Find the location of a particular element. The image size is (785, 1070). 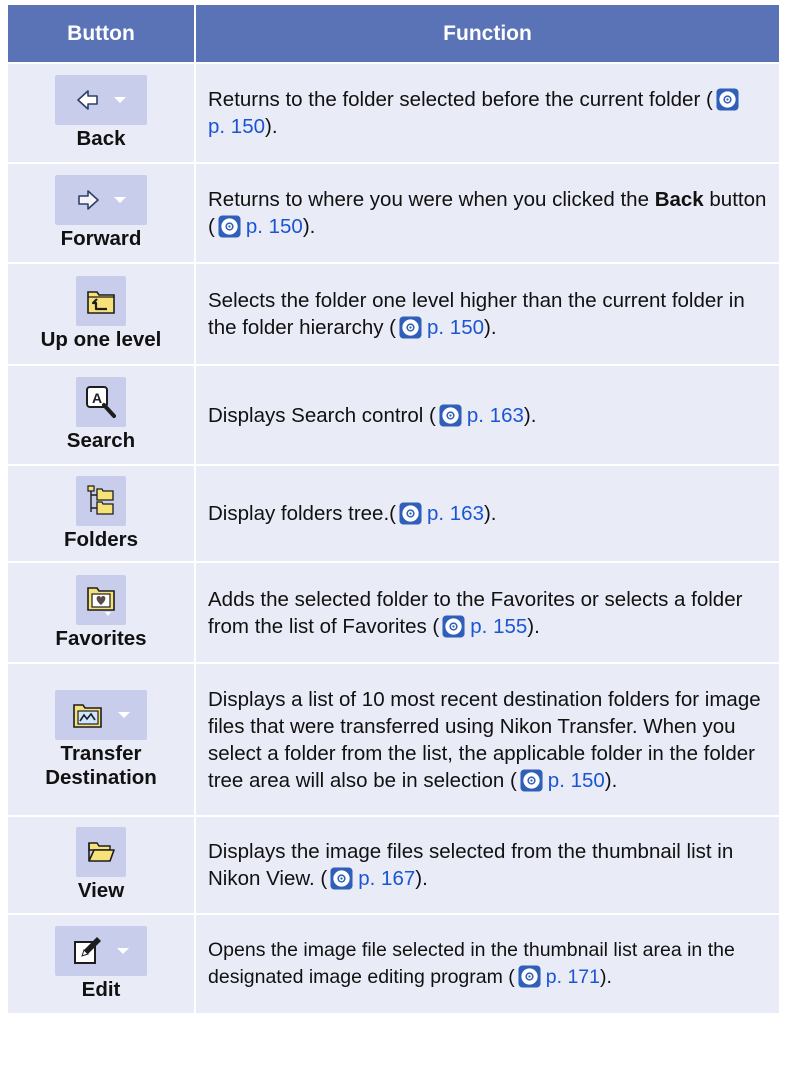

transfer-destination-button is located at coordinates (101, 714).